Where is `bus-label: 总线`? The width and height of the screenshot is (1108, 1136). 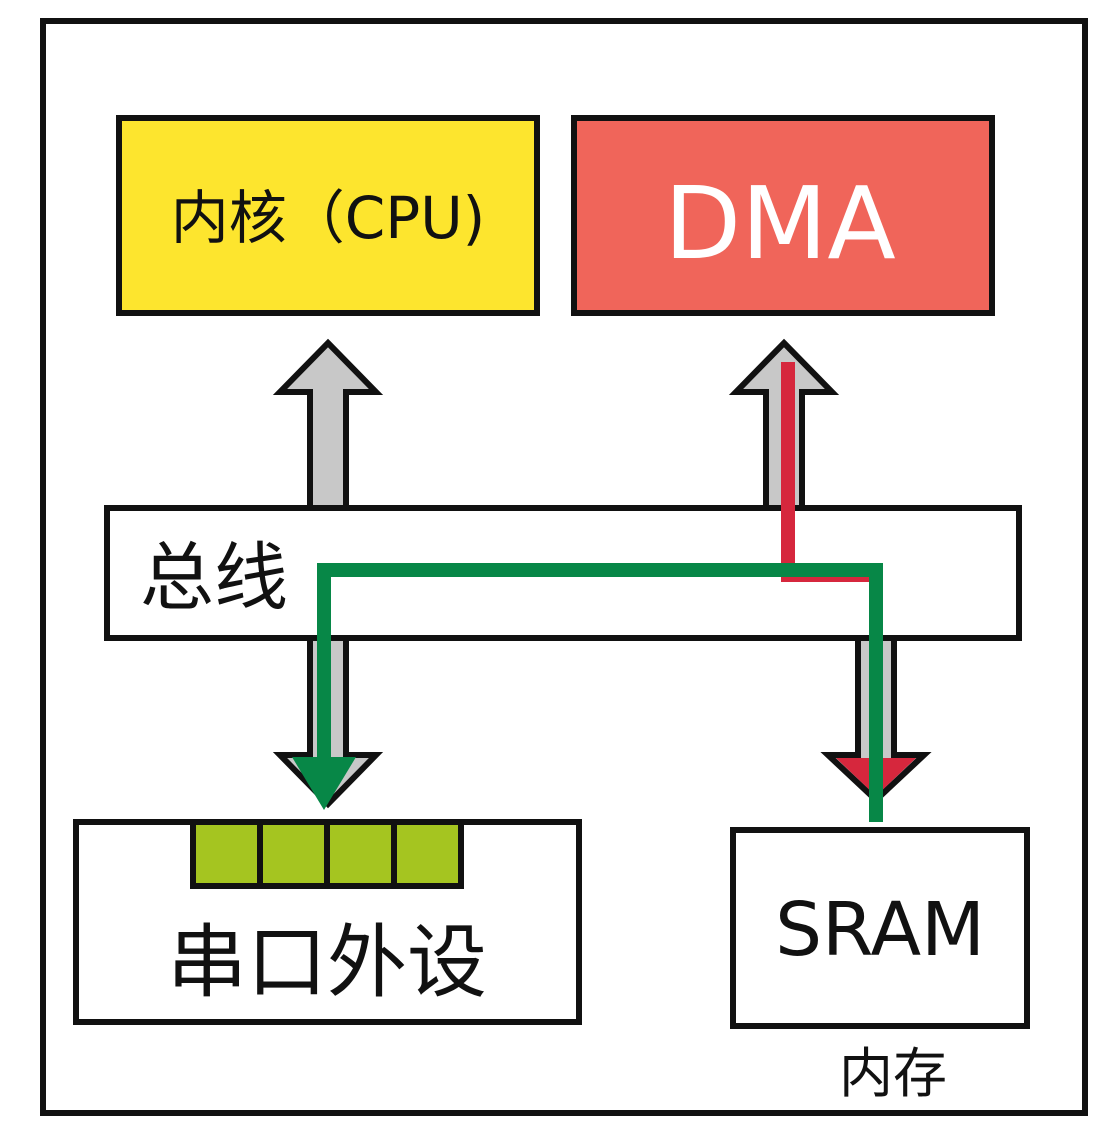
bus-label: 总线 is located at coordinates (214, 578).